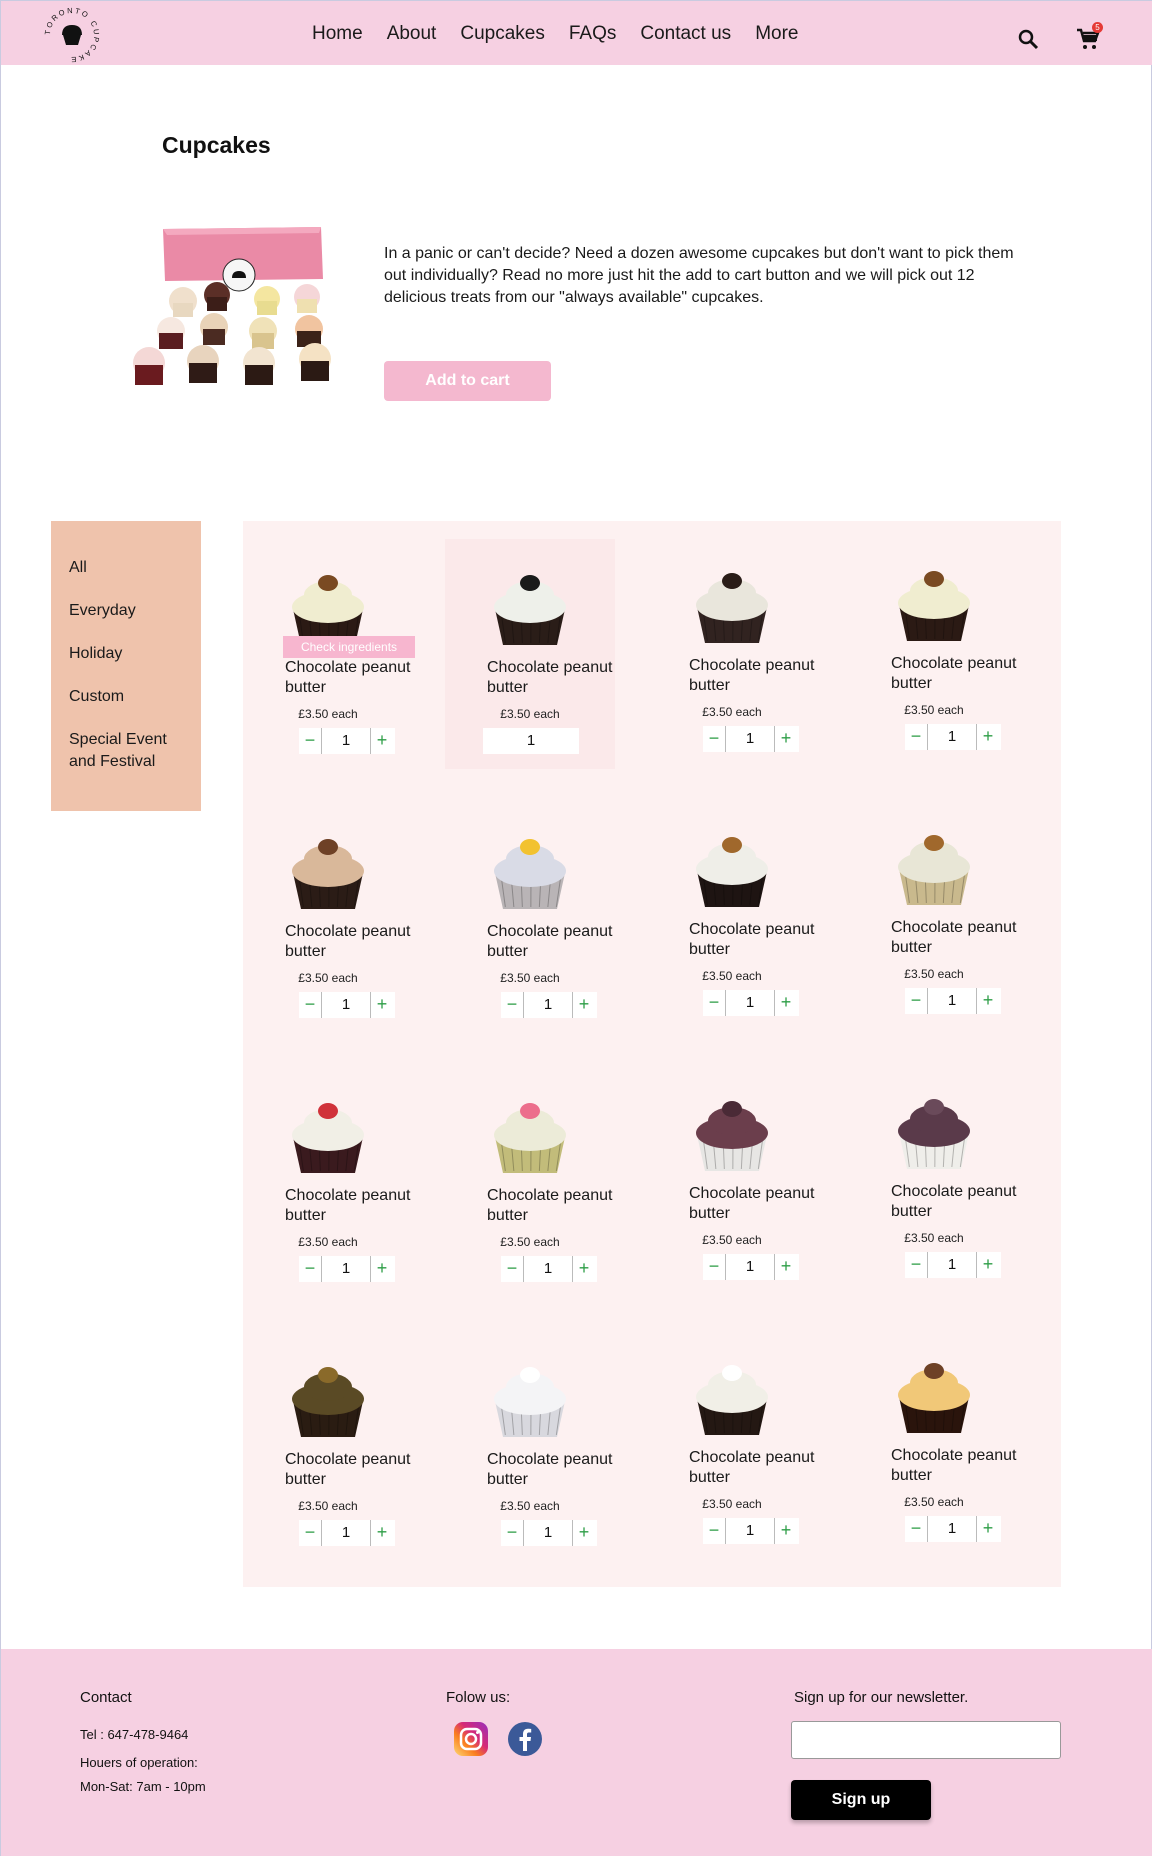 This screenshot has height=1856, width=1152. I want to click on nav-faqs: FAQs, so click(593, 34).